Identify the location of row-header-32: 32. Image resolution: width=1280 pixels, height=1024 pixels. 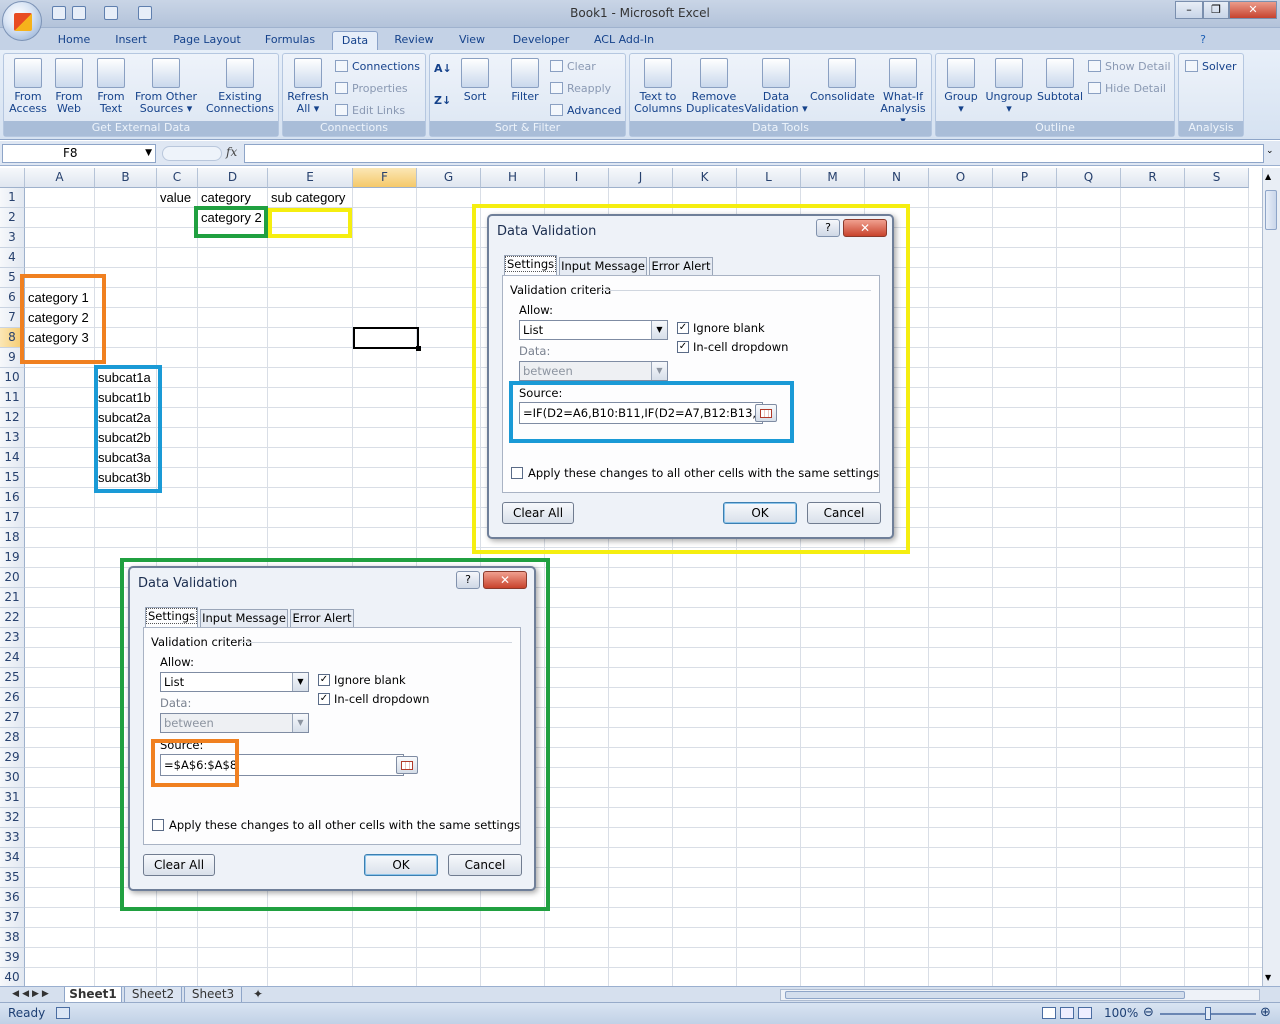
(12, 818).